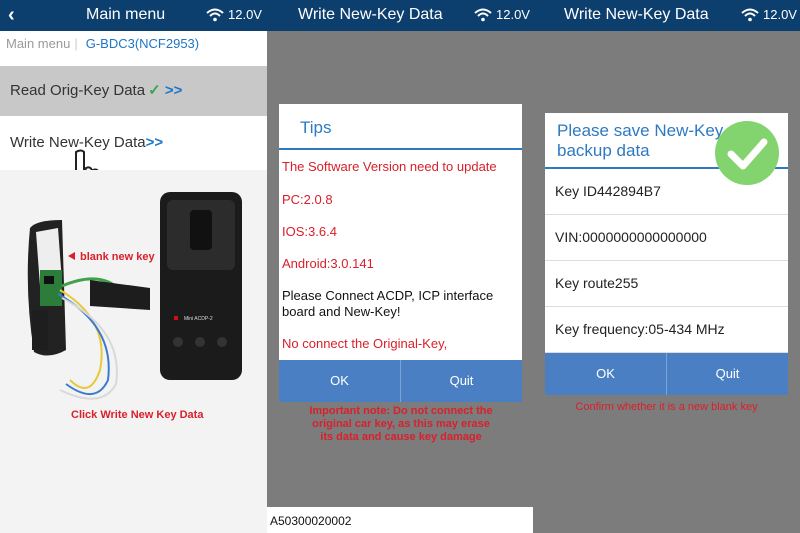 The height and width of the screenshot is (533, 800). What do you see at coordinates (608, 191) in the screenshot?
I see `key-id: Key ID442894B7` at bounding box center [608, 191].